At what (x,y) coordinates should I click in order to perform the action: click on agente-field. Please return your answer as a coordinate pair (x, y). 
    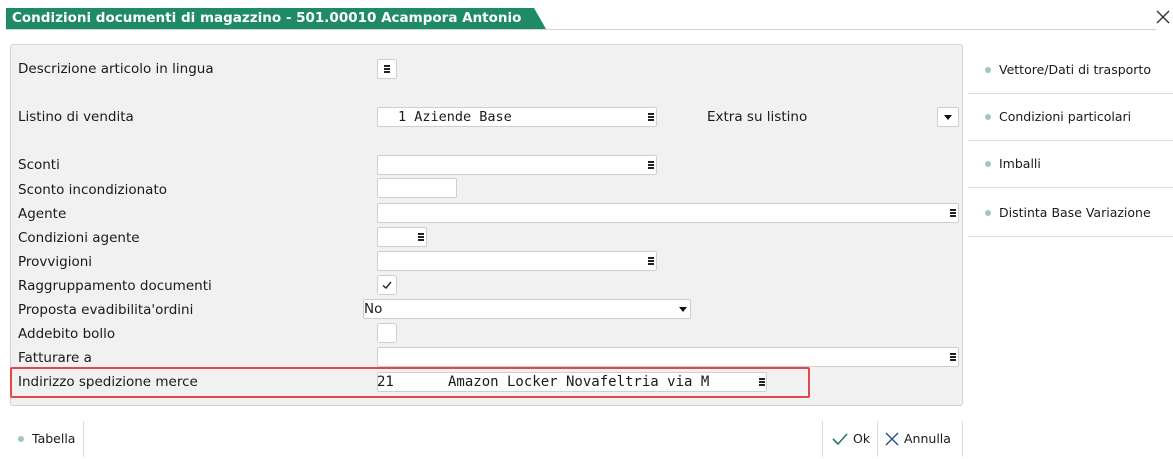
    Looking at the image, I should click on (668, 213).